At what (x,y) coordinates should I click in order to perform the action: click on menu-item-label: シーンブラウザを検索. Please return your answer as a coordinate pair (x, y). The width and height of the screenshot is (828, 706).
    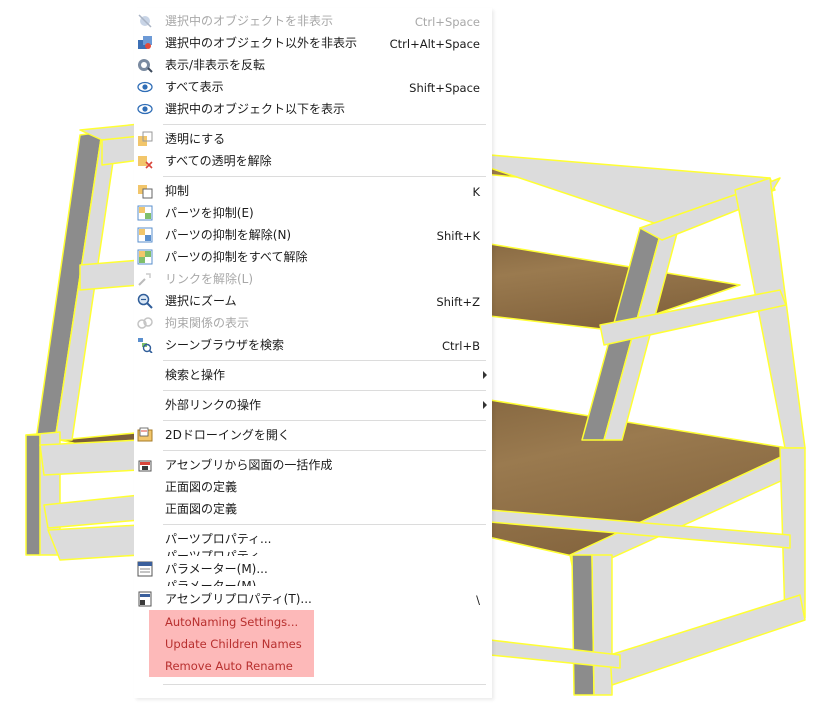
    Looking at the image, I should click on (225, 345).